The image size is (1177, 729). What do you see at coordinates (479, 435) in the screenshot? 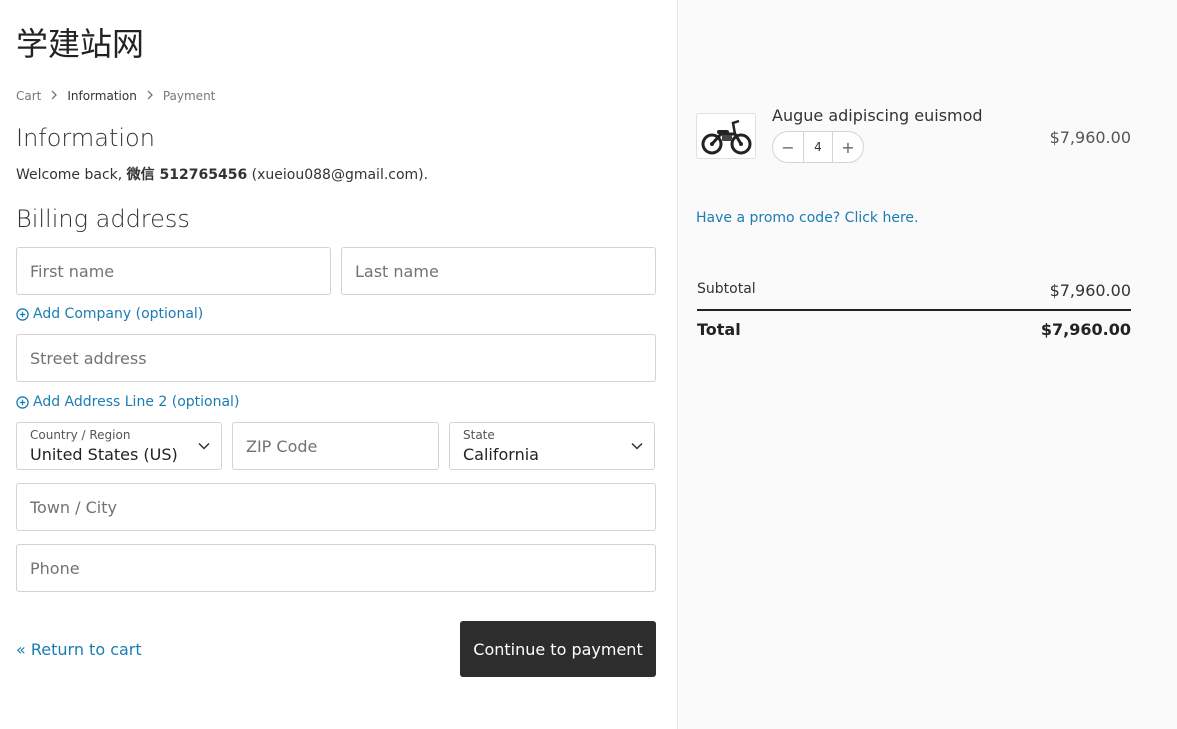
I see `state-label: State` at bounding box center [479, 435].